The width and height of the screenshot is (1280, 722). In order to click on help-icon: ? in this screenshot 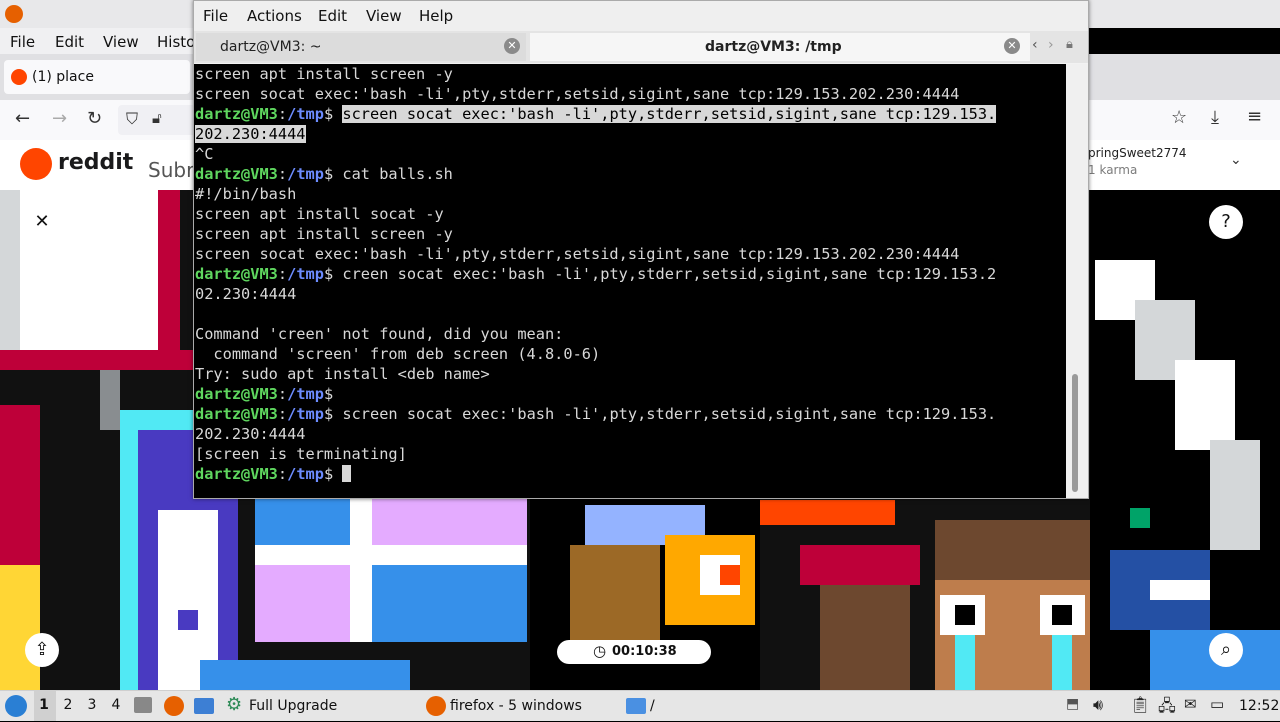, I will do `click(1226, 222)`.